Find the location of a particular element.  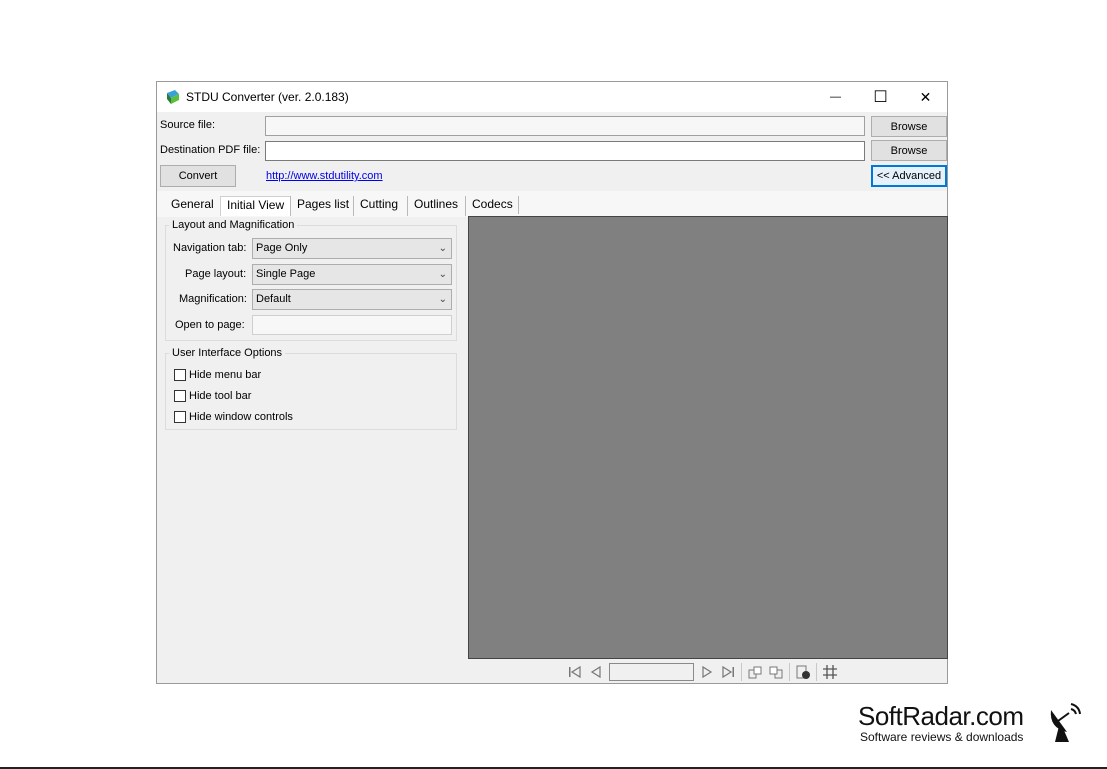

page-layout-label: Page layout: is located at coordinates (216, 274).